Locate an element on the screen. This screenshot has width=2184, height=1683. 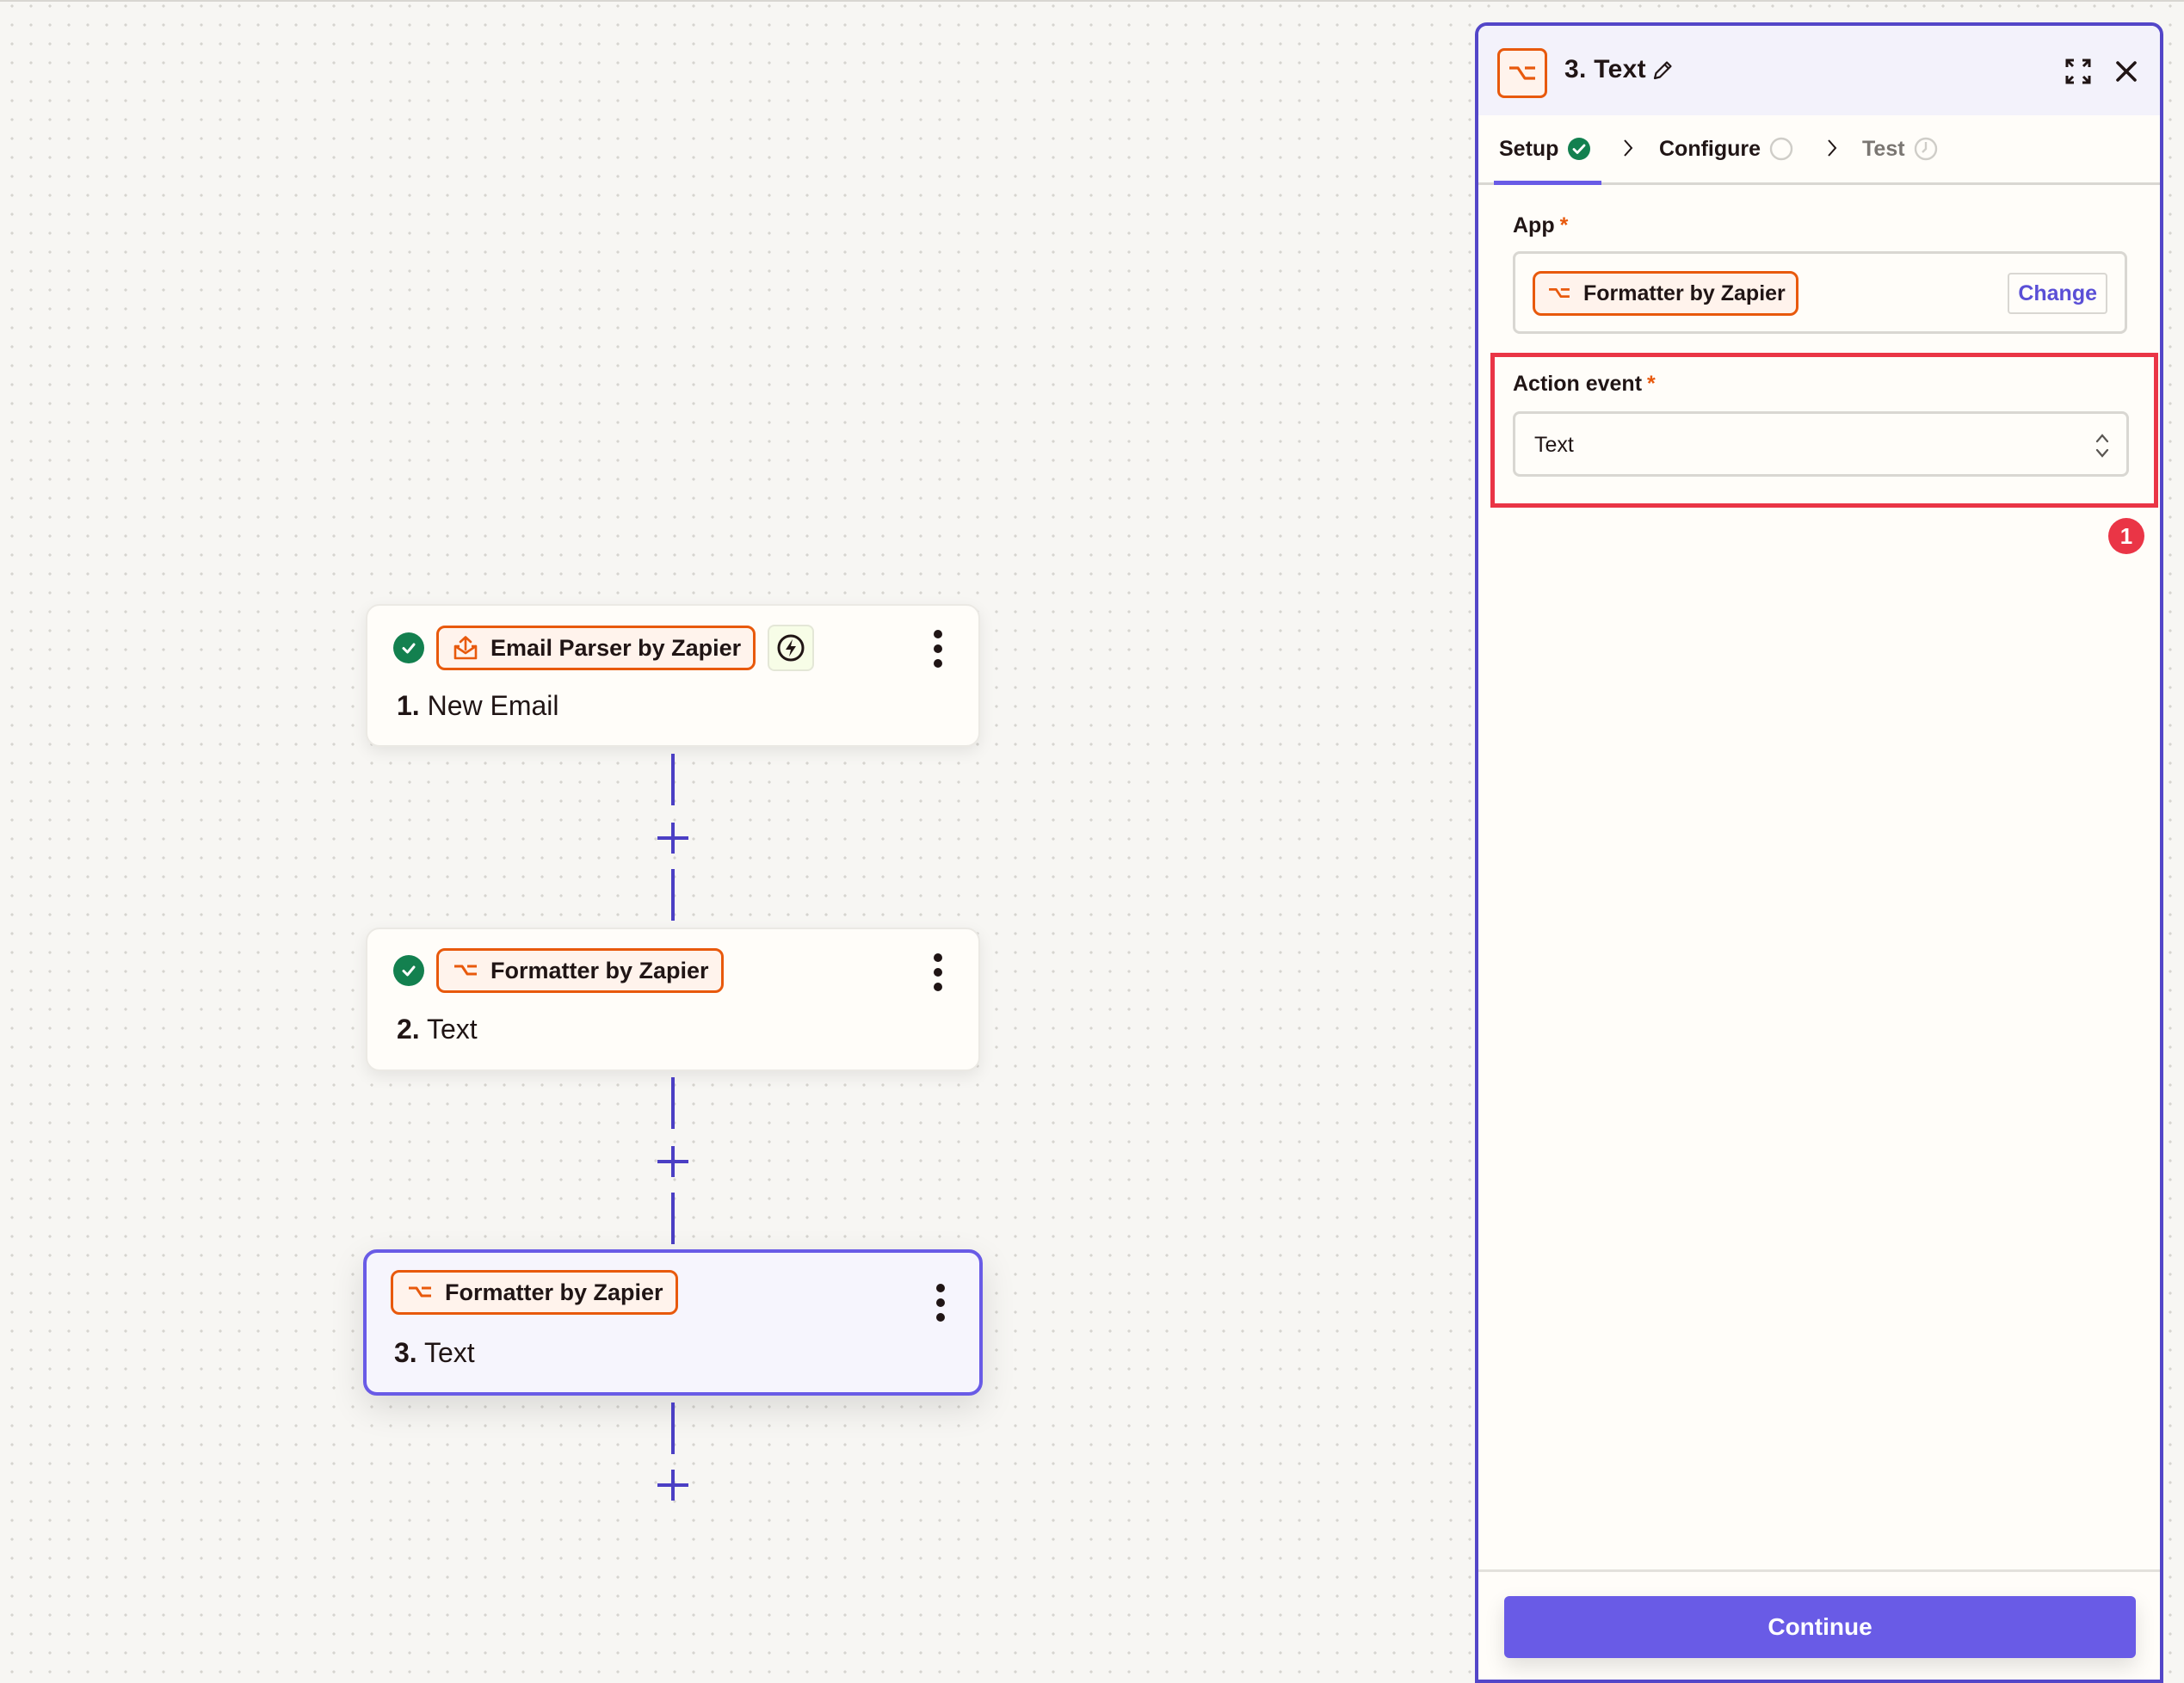
annotation-badge: 1 is located at coordinates (2126, 536).